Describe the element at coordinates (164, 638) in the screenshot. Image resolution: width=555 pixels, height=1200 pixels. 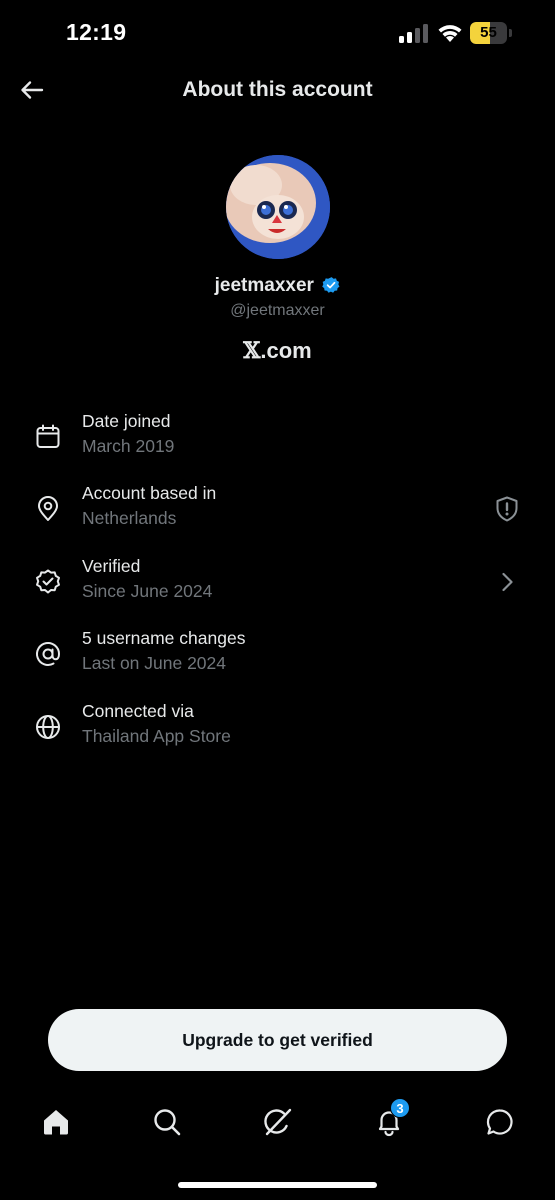
I see `info-title: 5 username changes` at that location.